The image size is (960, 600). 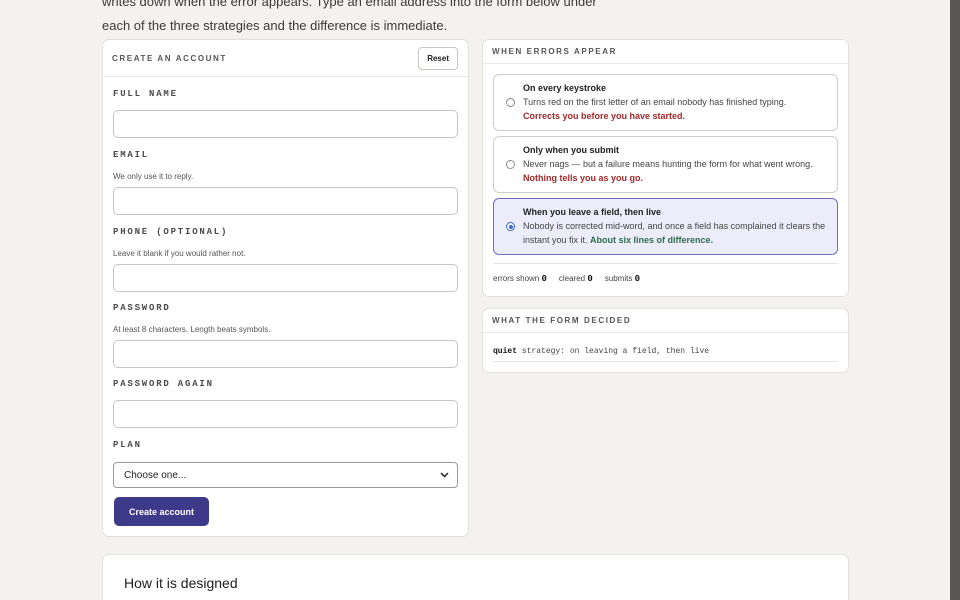 I want to click on option-verdict: Corrects you before you have started., so click(x=604, y=116).